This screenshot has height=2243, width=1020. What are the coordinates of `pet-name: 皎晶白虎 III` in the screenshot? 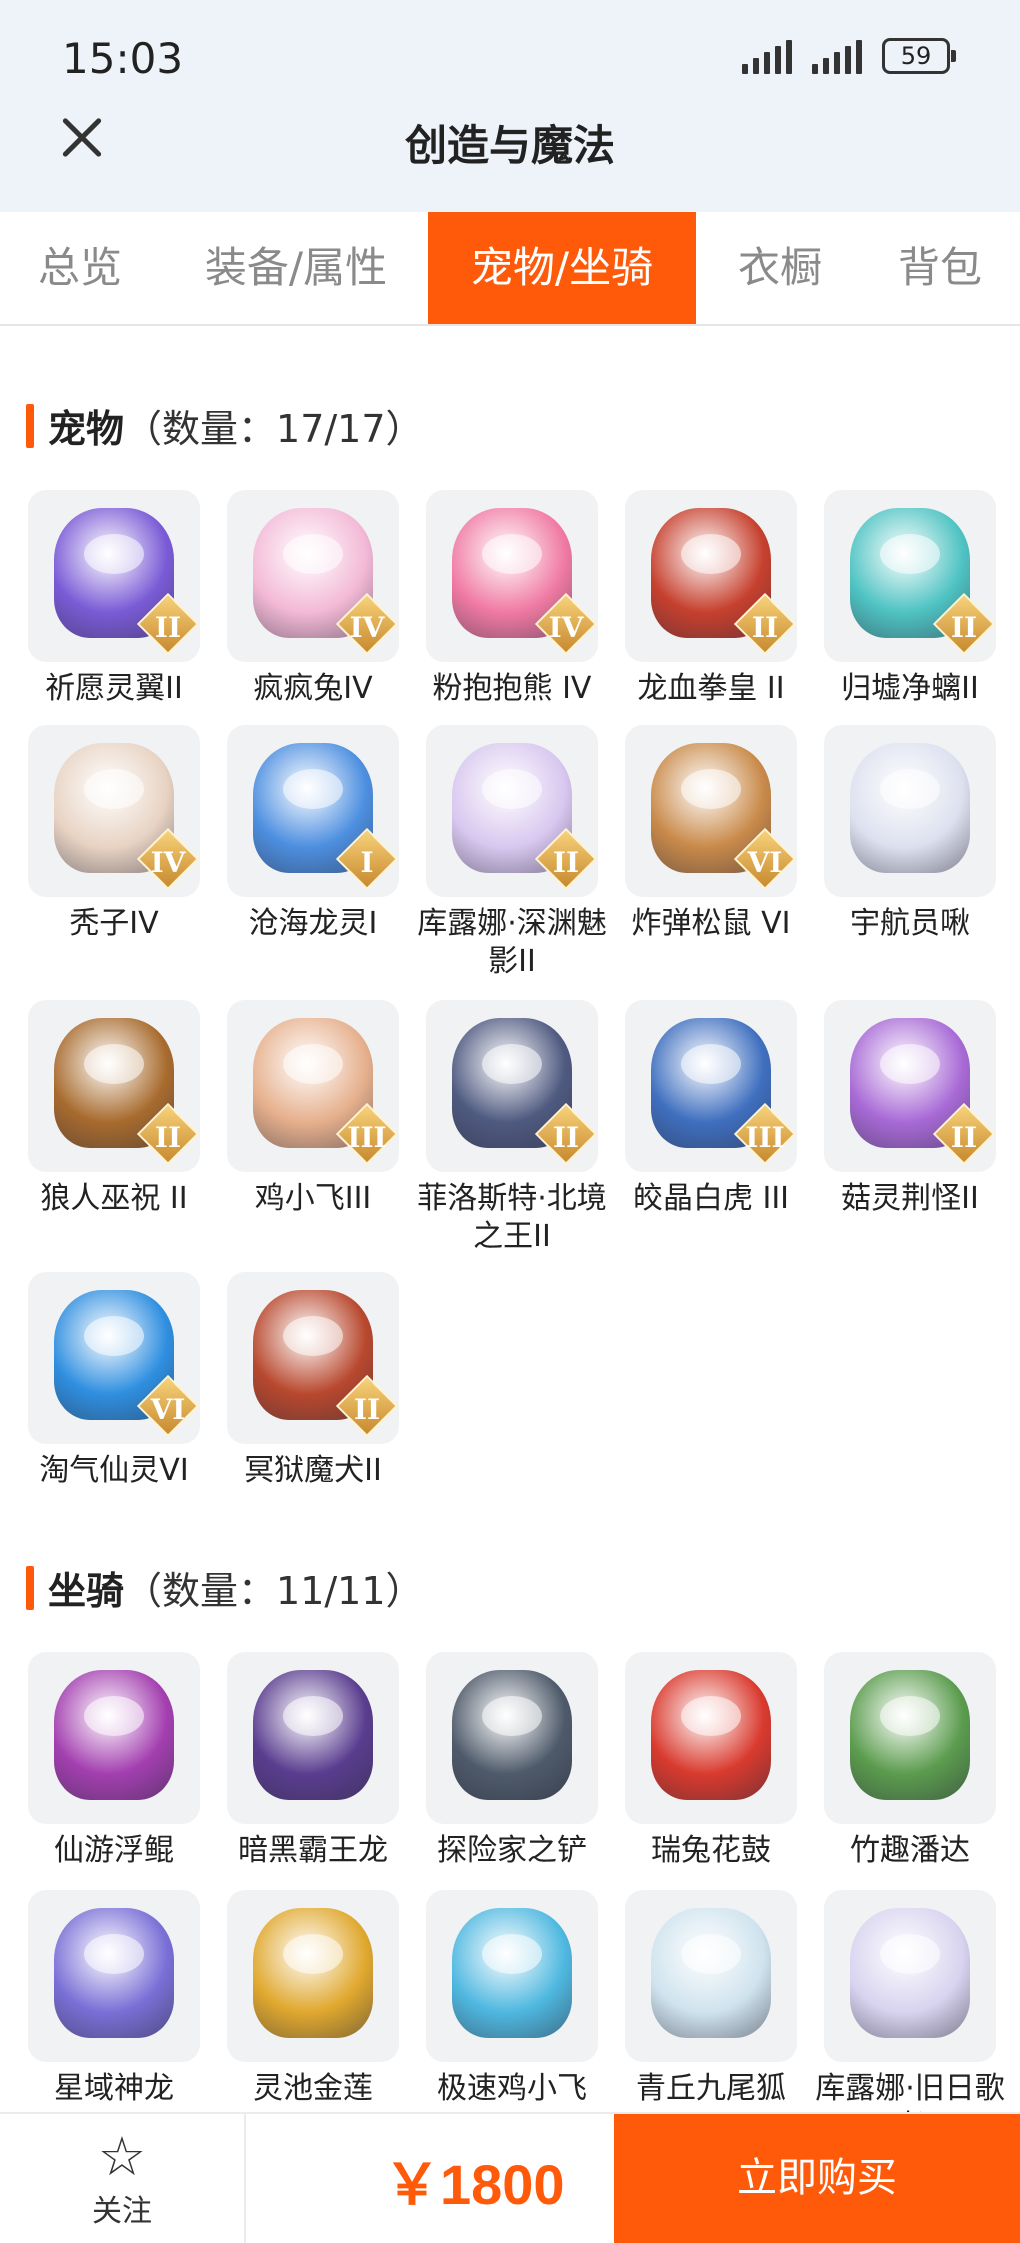 It's located at (711, 1198).